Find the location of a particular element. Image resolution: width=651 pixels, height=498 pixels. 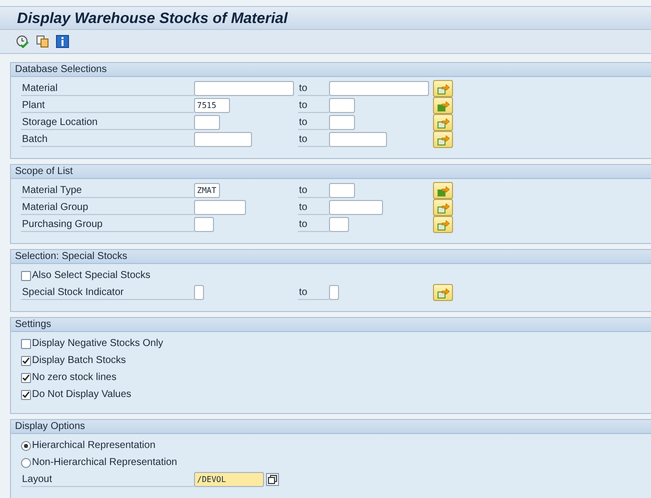

field-label: Material Group is located at coordinates (107, 207).